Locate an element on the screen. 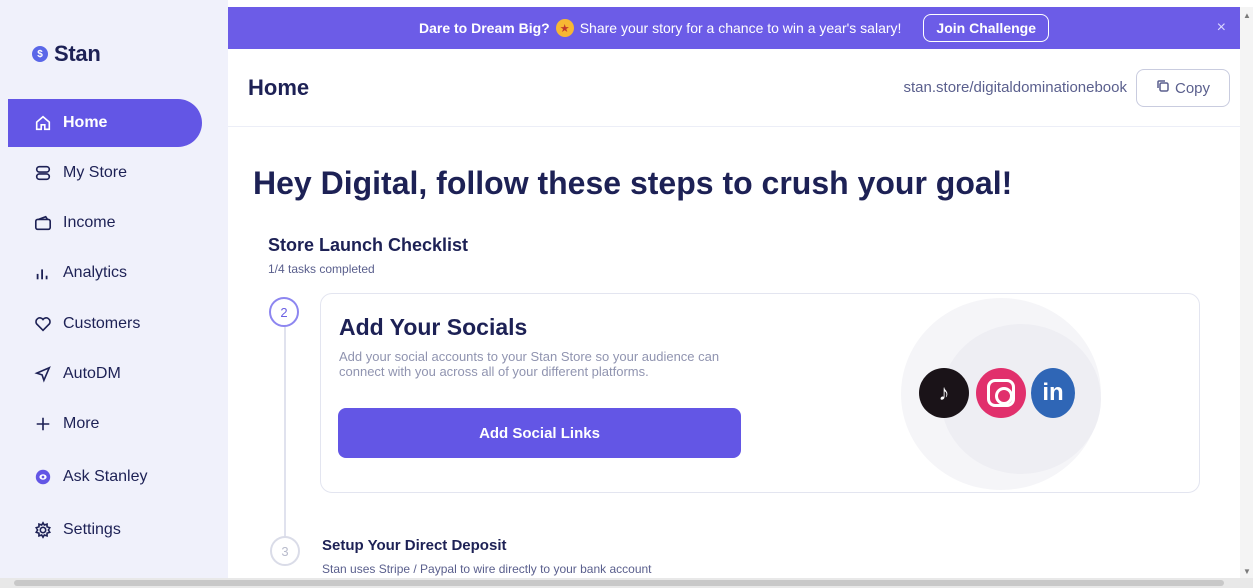 This screenshot has width=1253, height=588. stanley-icon is located at coordinates (43, 477).